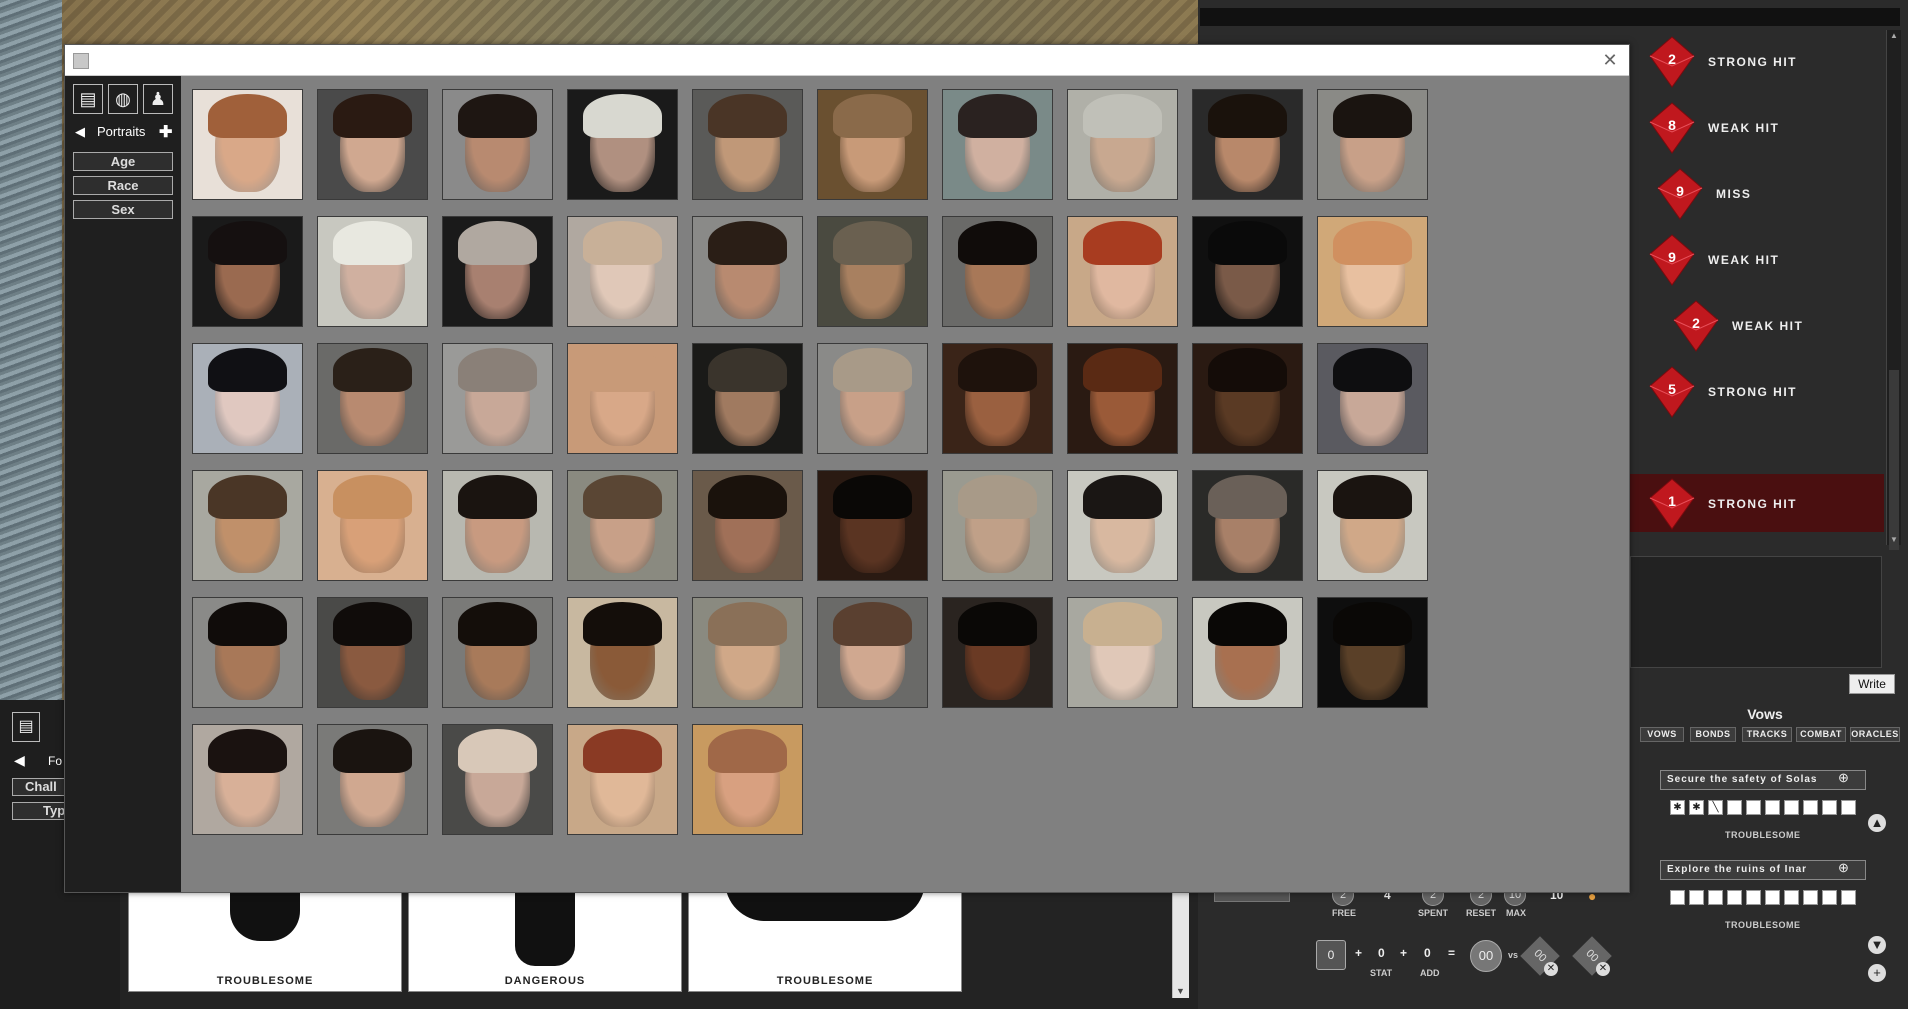  I want to click on action-total: 00, so click(1486, 956).